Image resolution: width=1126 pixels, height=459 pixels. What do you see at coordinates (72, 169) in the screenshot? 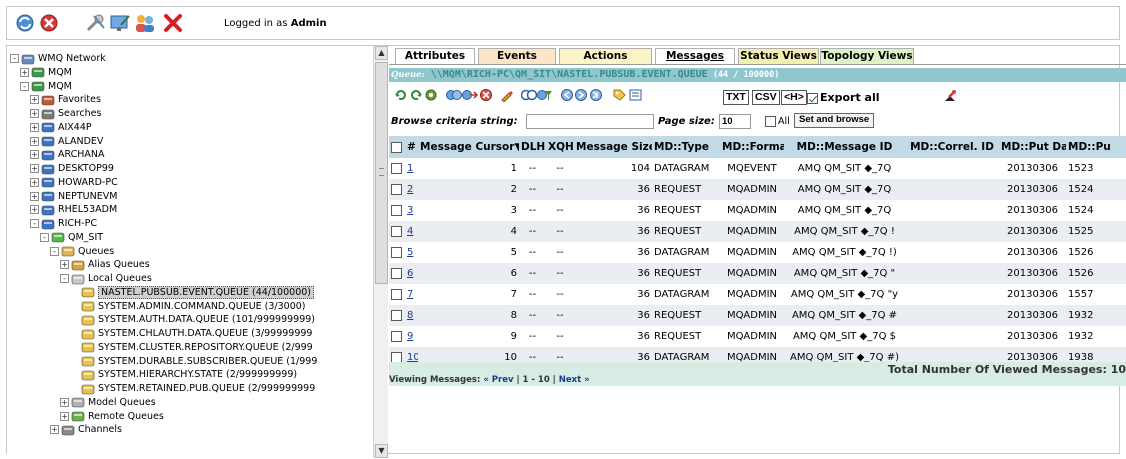
I see `tree-node: + DESKTOP99` at bounding box center [72, 169].